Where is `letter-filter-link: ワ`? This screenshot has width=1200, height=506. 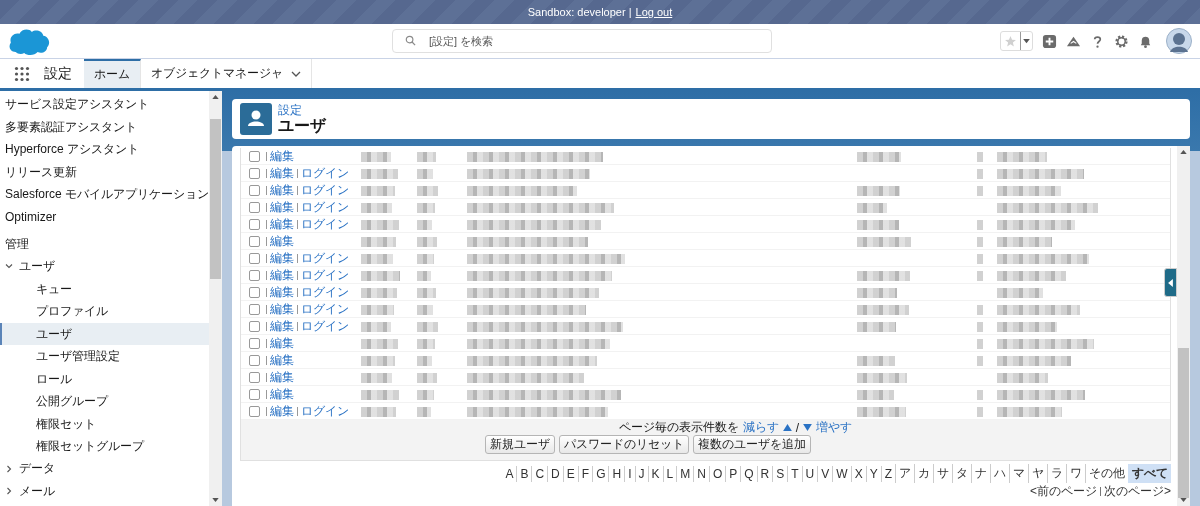 letter-filter-link: ワ is located at coordinates (1075, 473).